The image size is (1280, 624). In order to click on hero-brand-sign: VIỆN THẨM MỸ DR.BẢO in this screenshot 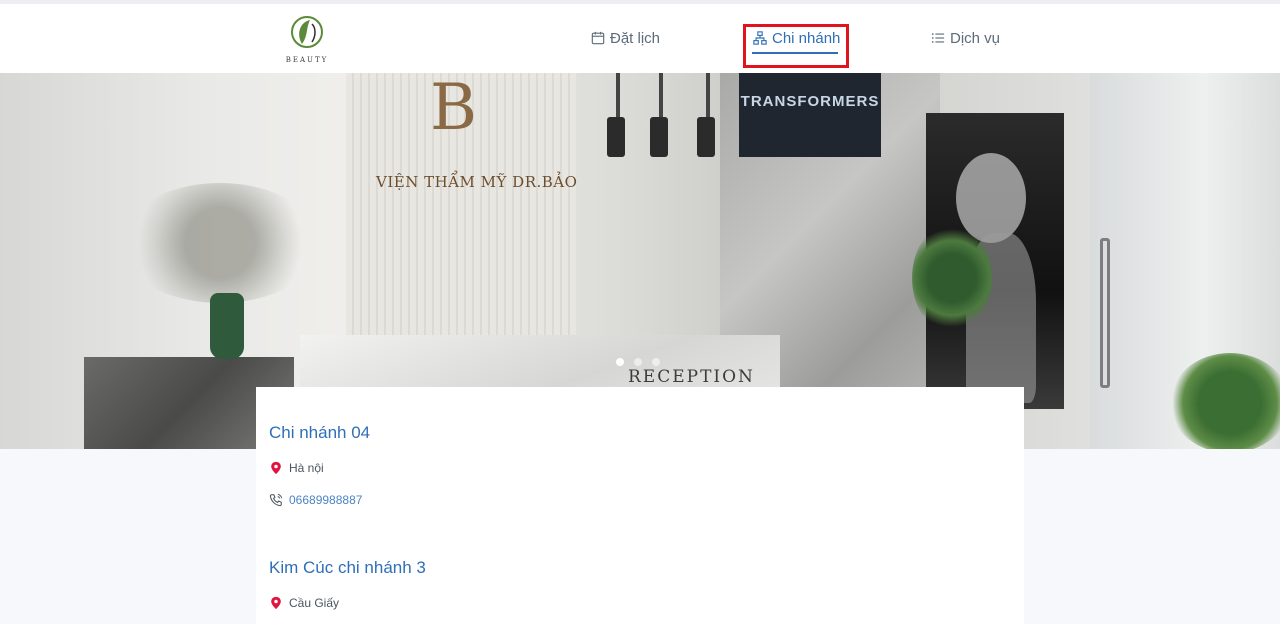, I will do `click(477, 182)`.